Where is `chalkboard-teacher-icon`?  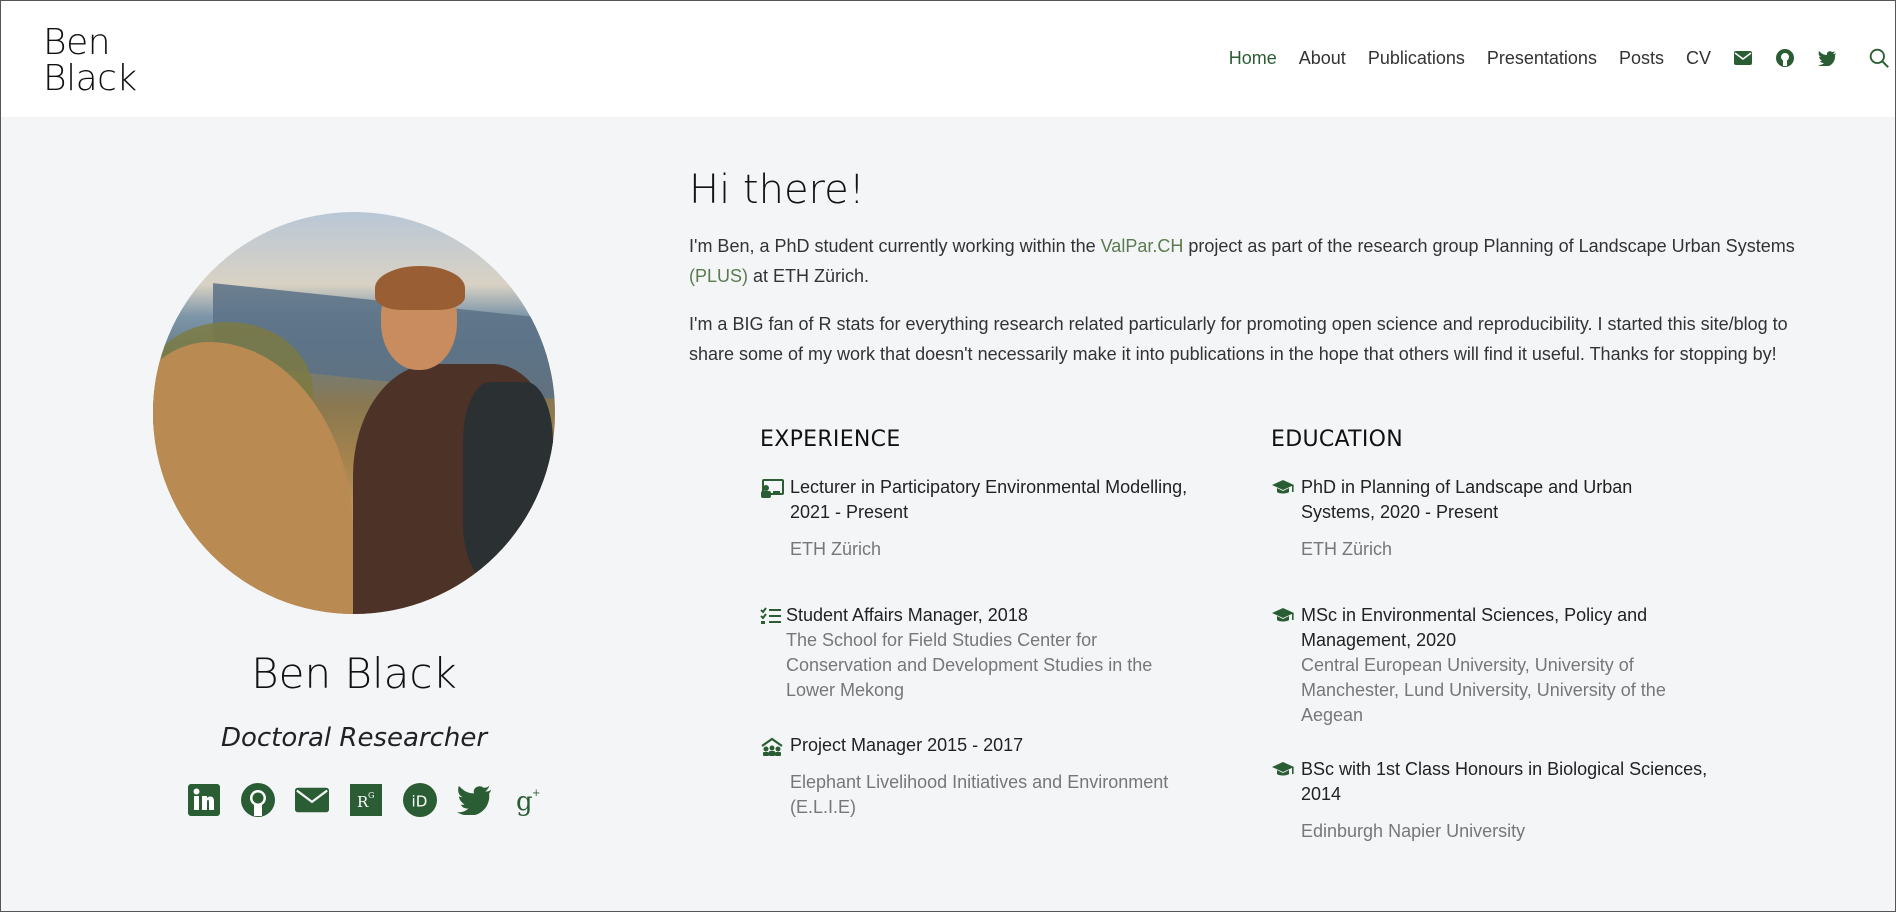
chalkboard-teacher-icon is located at coordinates (775, 518).